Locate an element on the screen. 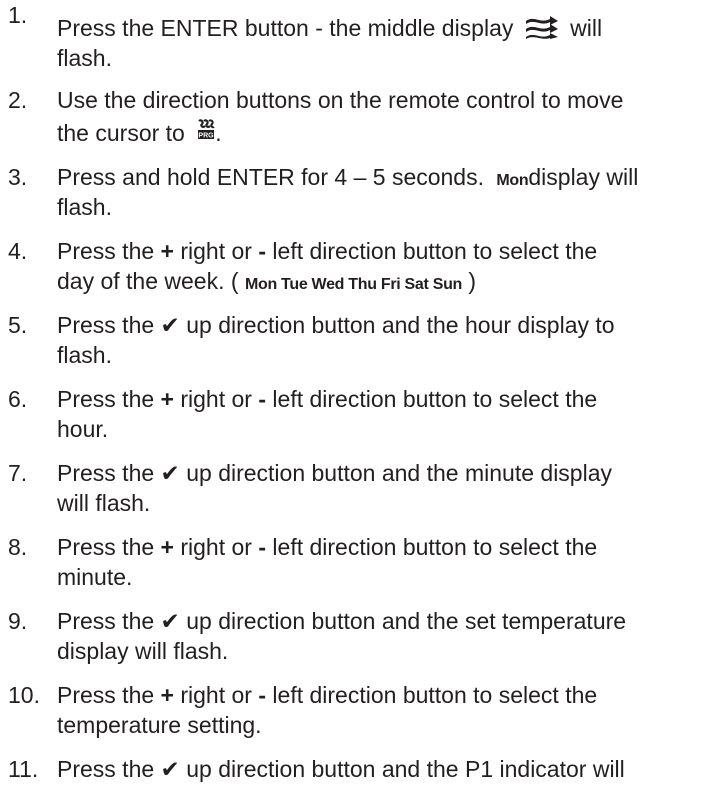  step-text-part: display will flash. is located at coordinates (143, 651).